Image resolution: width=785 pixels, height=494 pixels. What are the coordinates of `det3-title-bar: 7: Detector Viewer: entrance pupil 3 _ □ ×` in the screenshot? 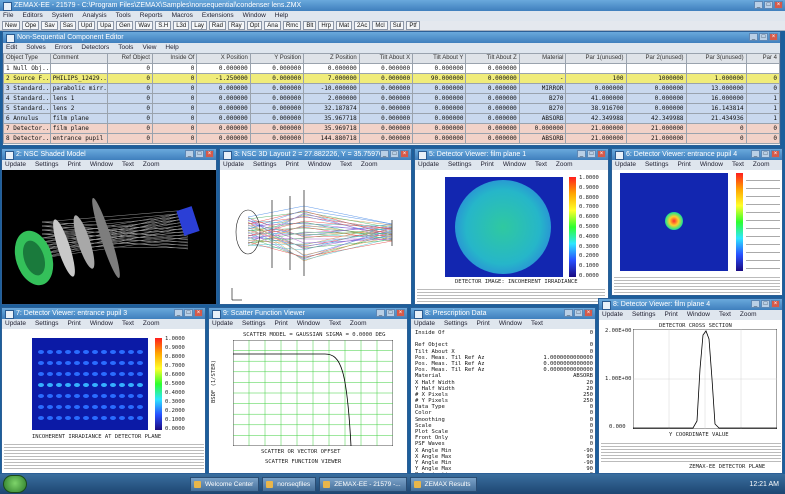 It's located at (103, 313).